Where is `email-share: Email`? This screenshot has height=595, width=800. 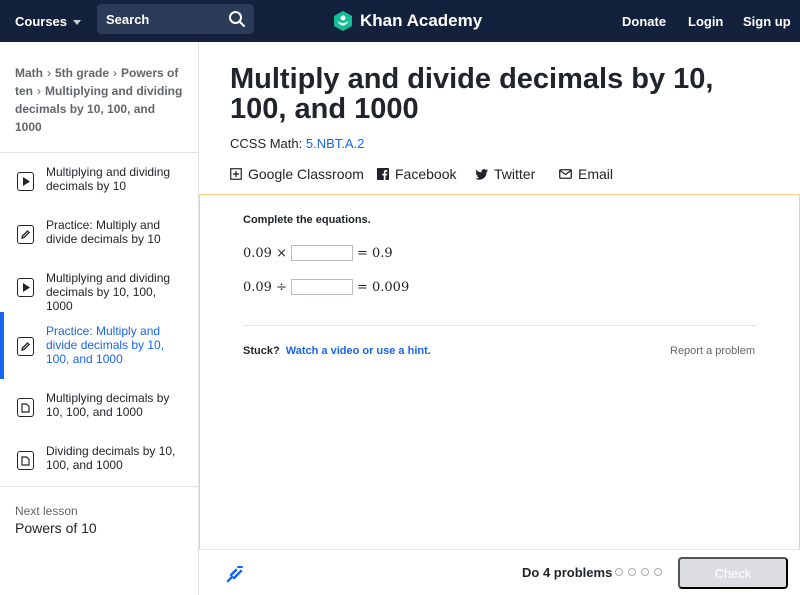
email-share: Email is located at coordinates (586, 174).